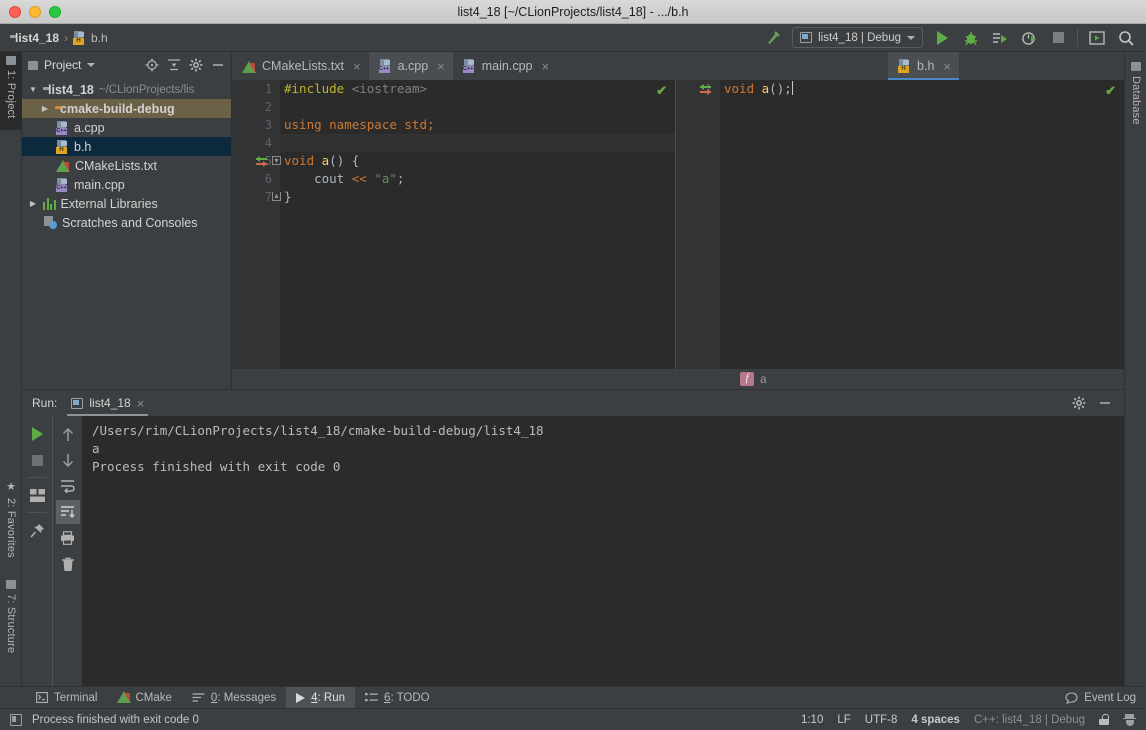  I want to click on tab-label: main.cpp, so click(507, 66).